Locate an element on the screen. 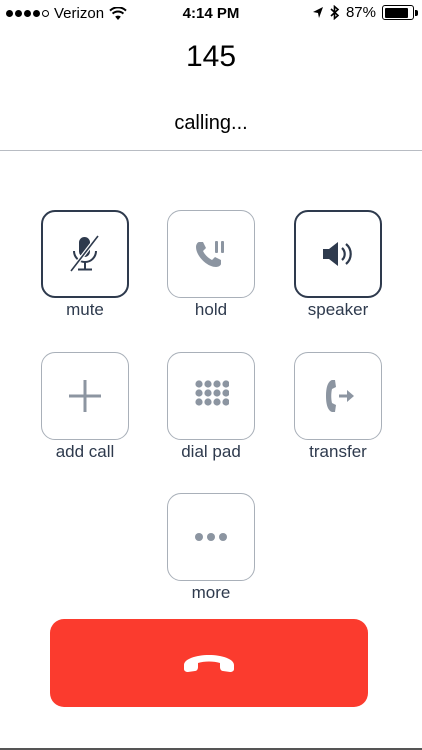 This screenshot has height=750, width=422. microphone-muted-icon is located at coordinates (84, 253).